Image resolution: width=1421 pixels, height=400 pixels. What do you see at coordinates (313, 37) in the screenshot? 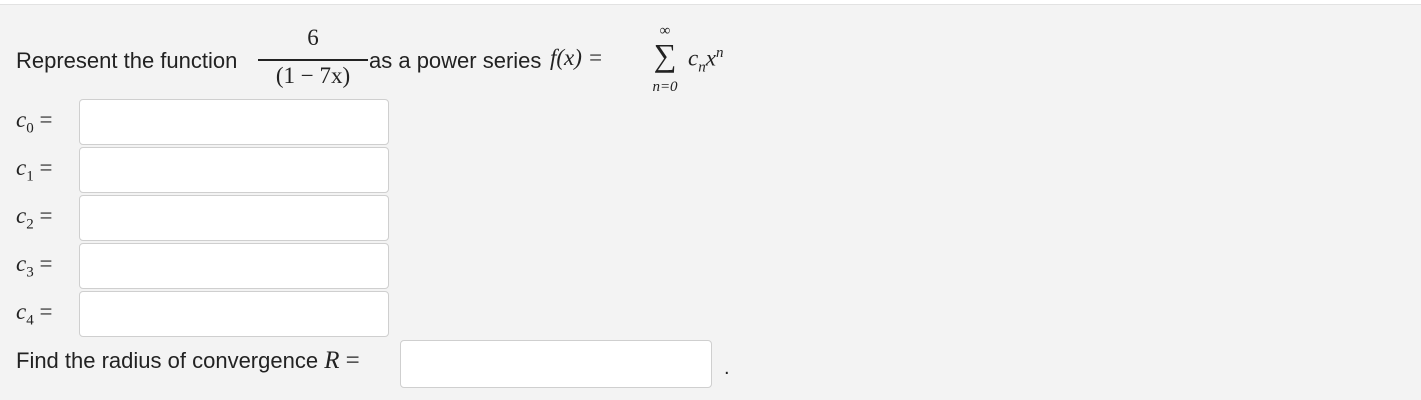
I see `fraction-numerator: 6` at bounding box center [313, 37].